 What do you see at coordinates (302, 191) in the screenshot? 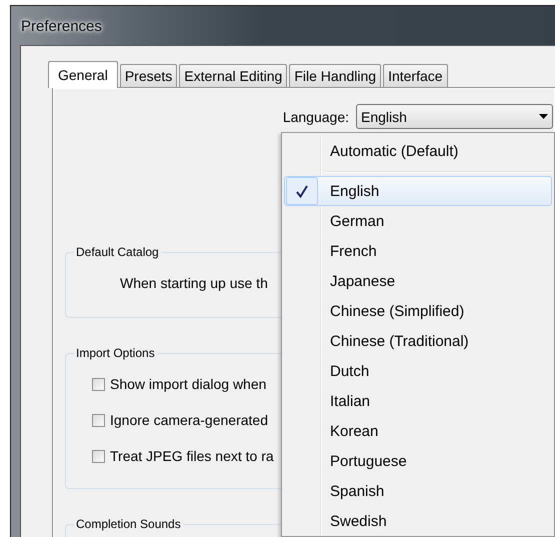
I see `checkmark-icon` at bounding box center [302, 191].